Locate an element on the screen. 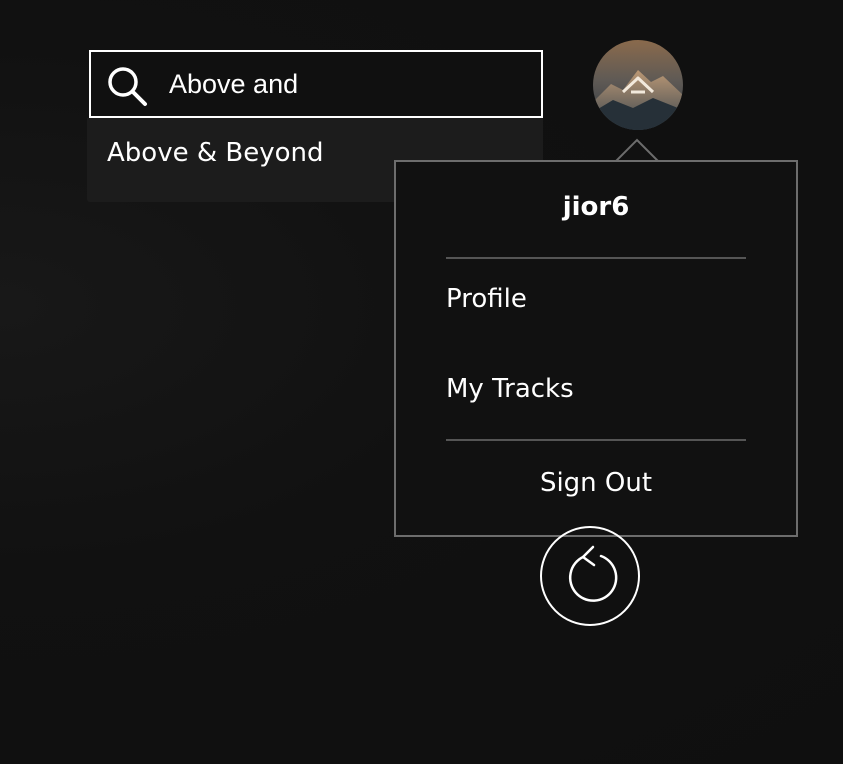  menu-item-profile: Profile is located at coordinates (486, 299).